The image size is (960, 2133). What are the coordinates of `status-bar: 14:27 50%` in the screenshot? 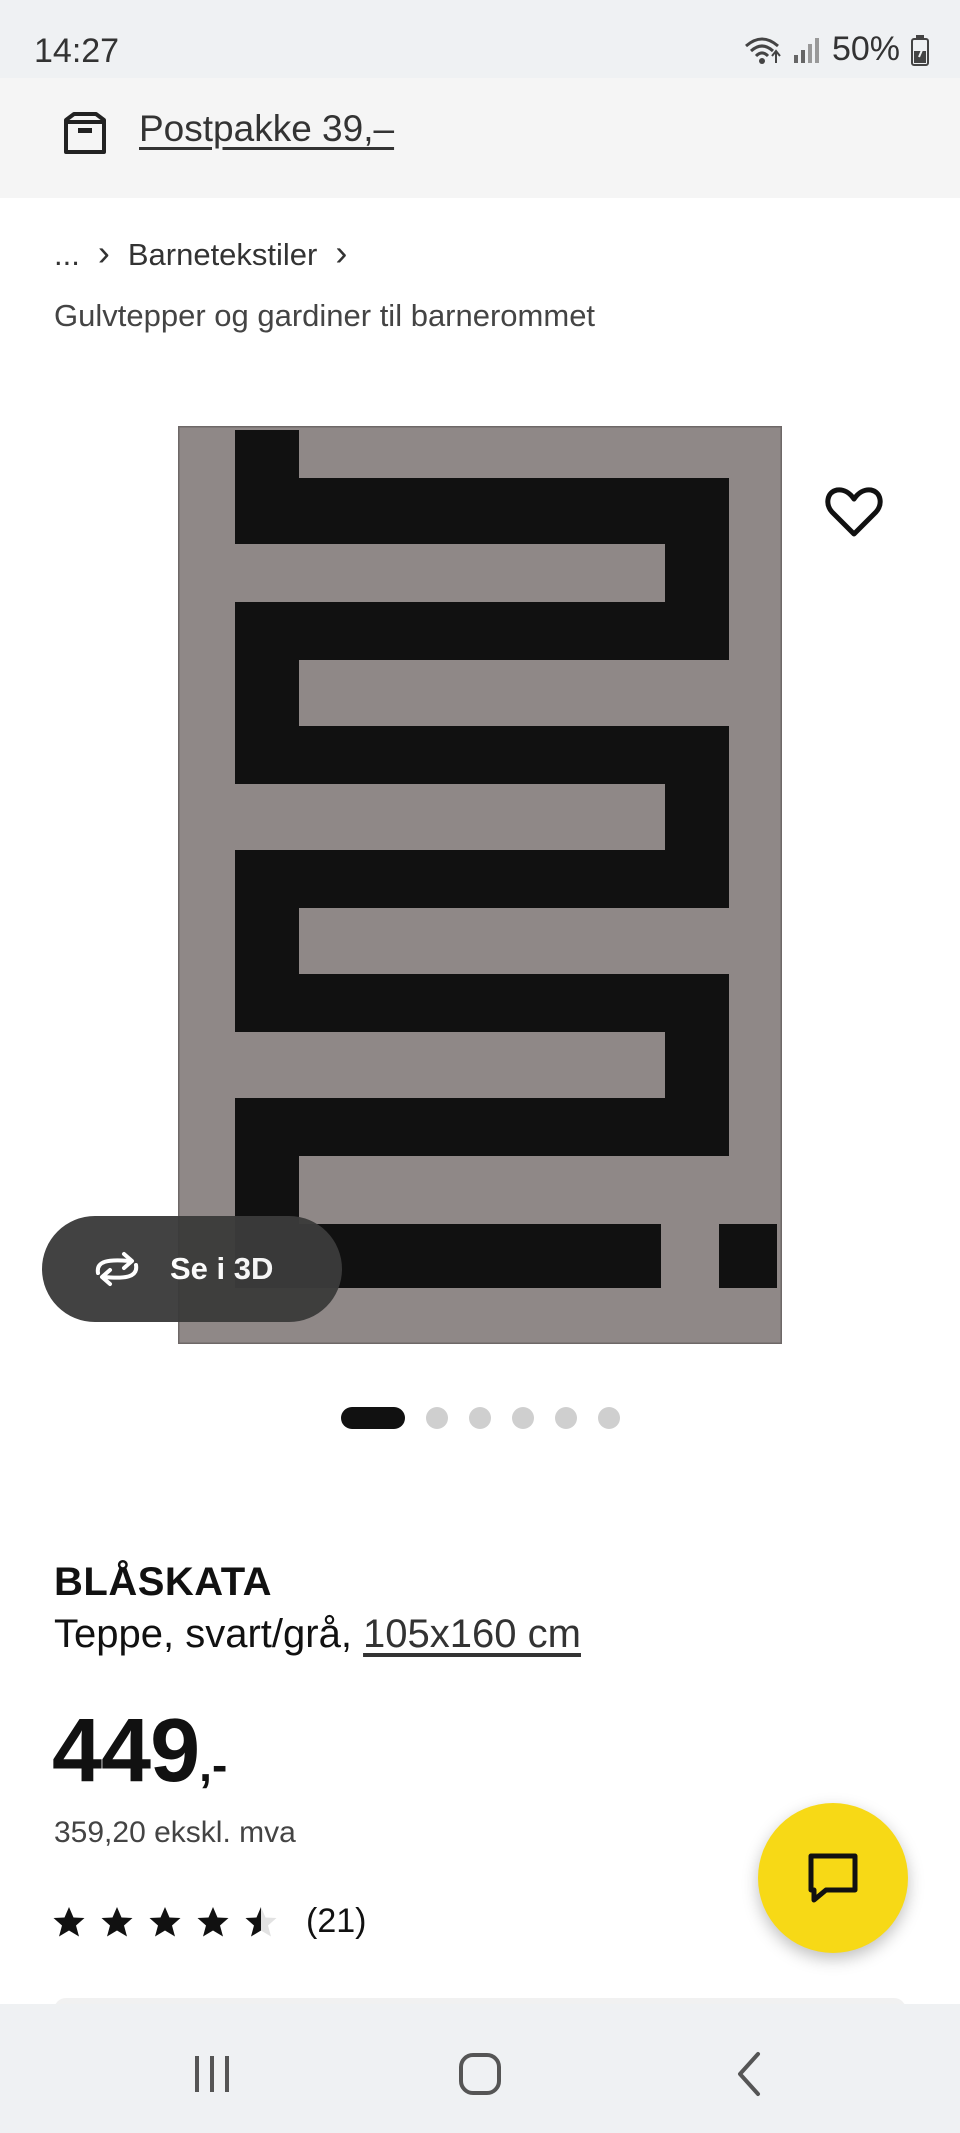 It's located at (480, 39).